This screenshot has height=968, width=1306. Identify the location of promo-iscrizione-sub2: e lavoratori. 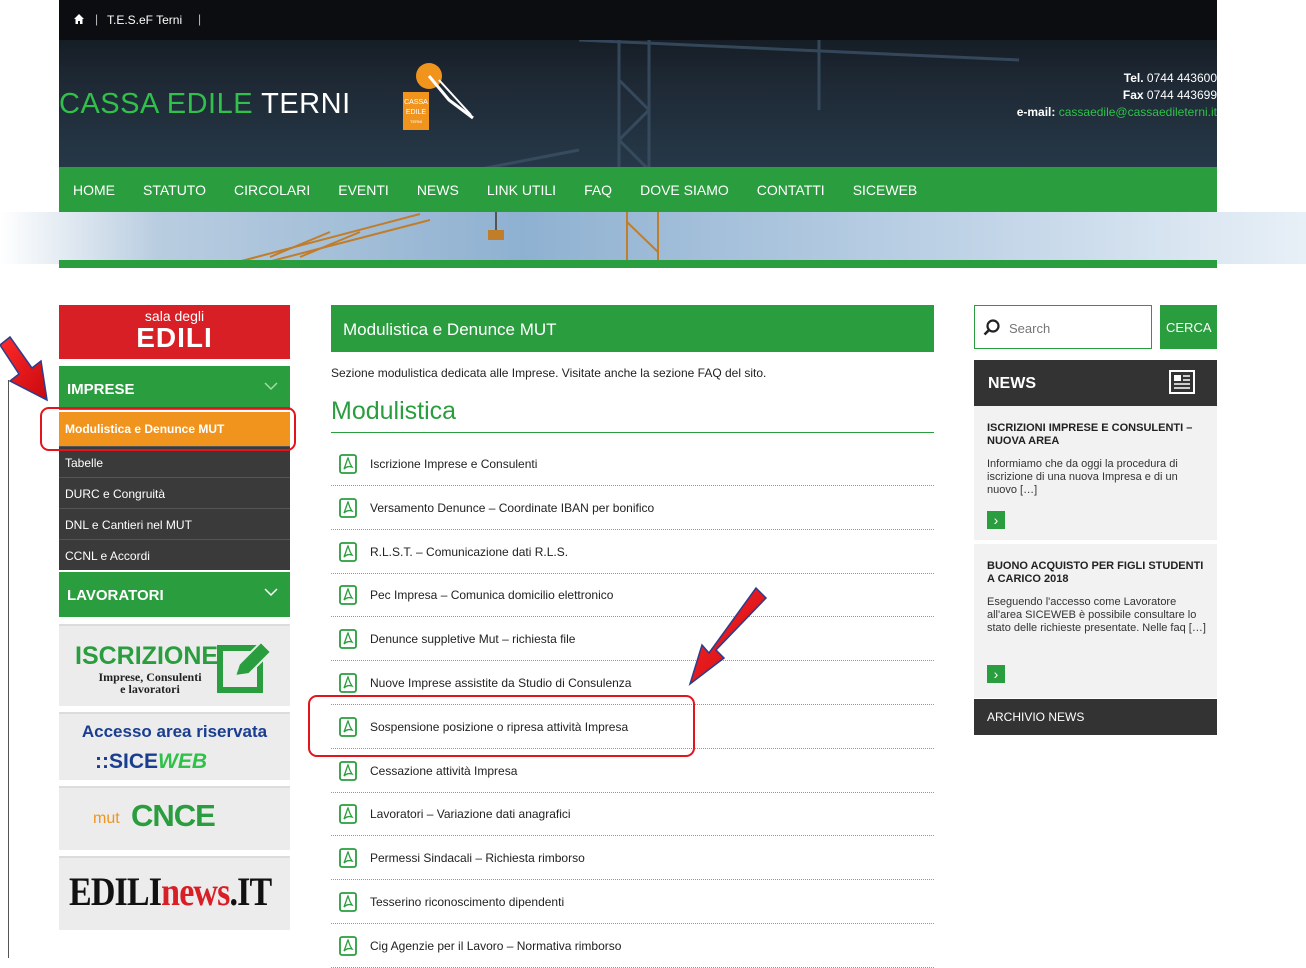
(150, 689).